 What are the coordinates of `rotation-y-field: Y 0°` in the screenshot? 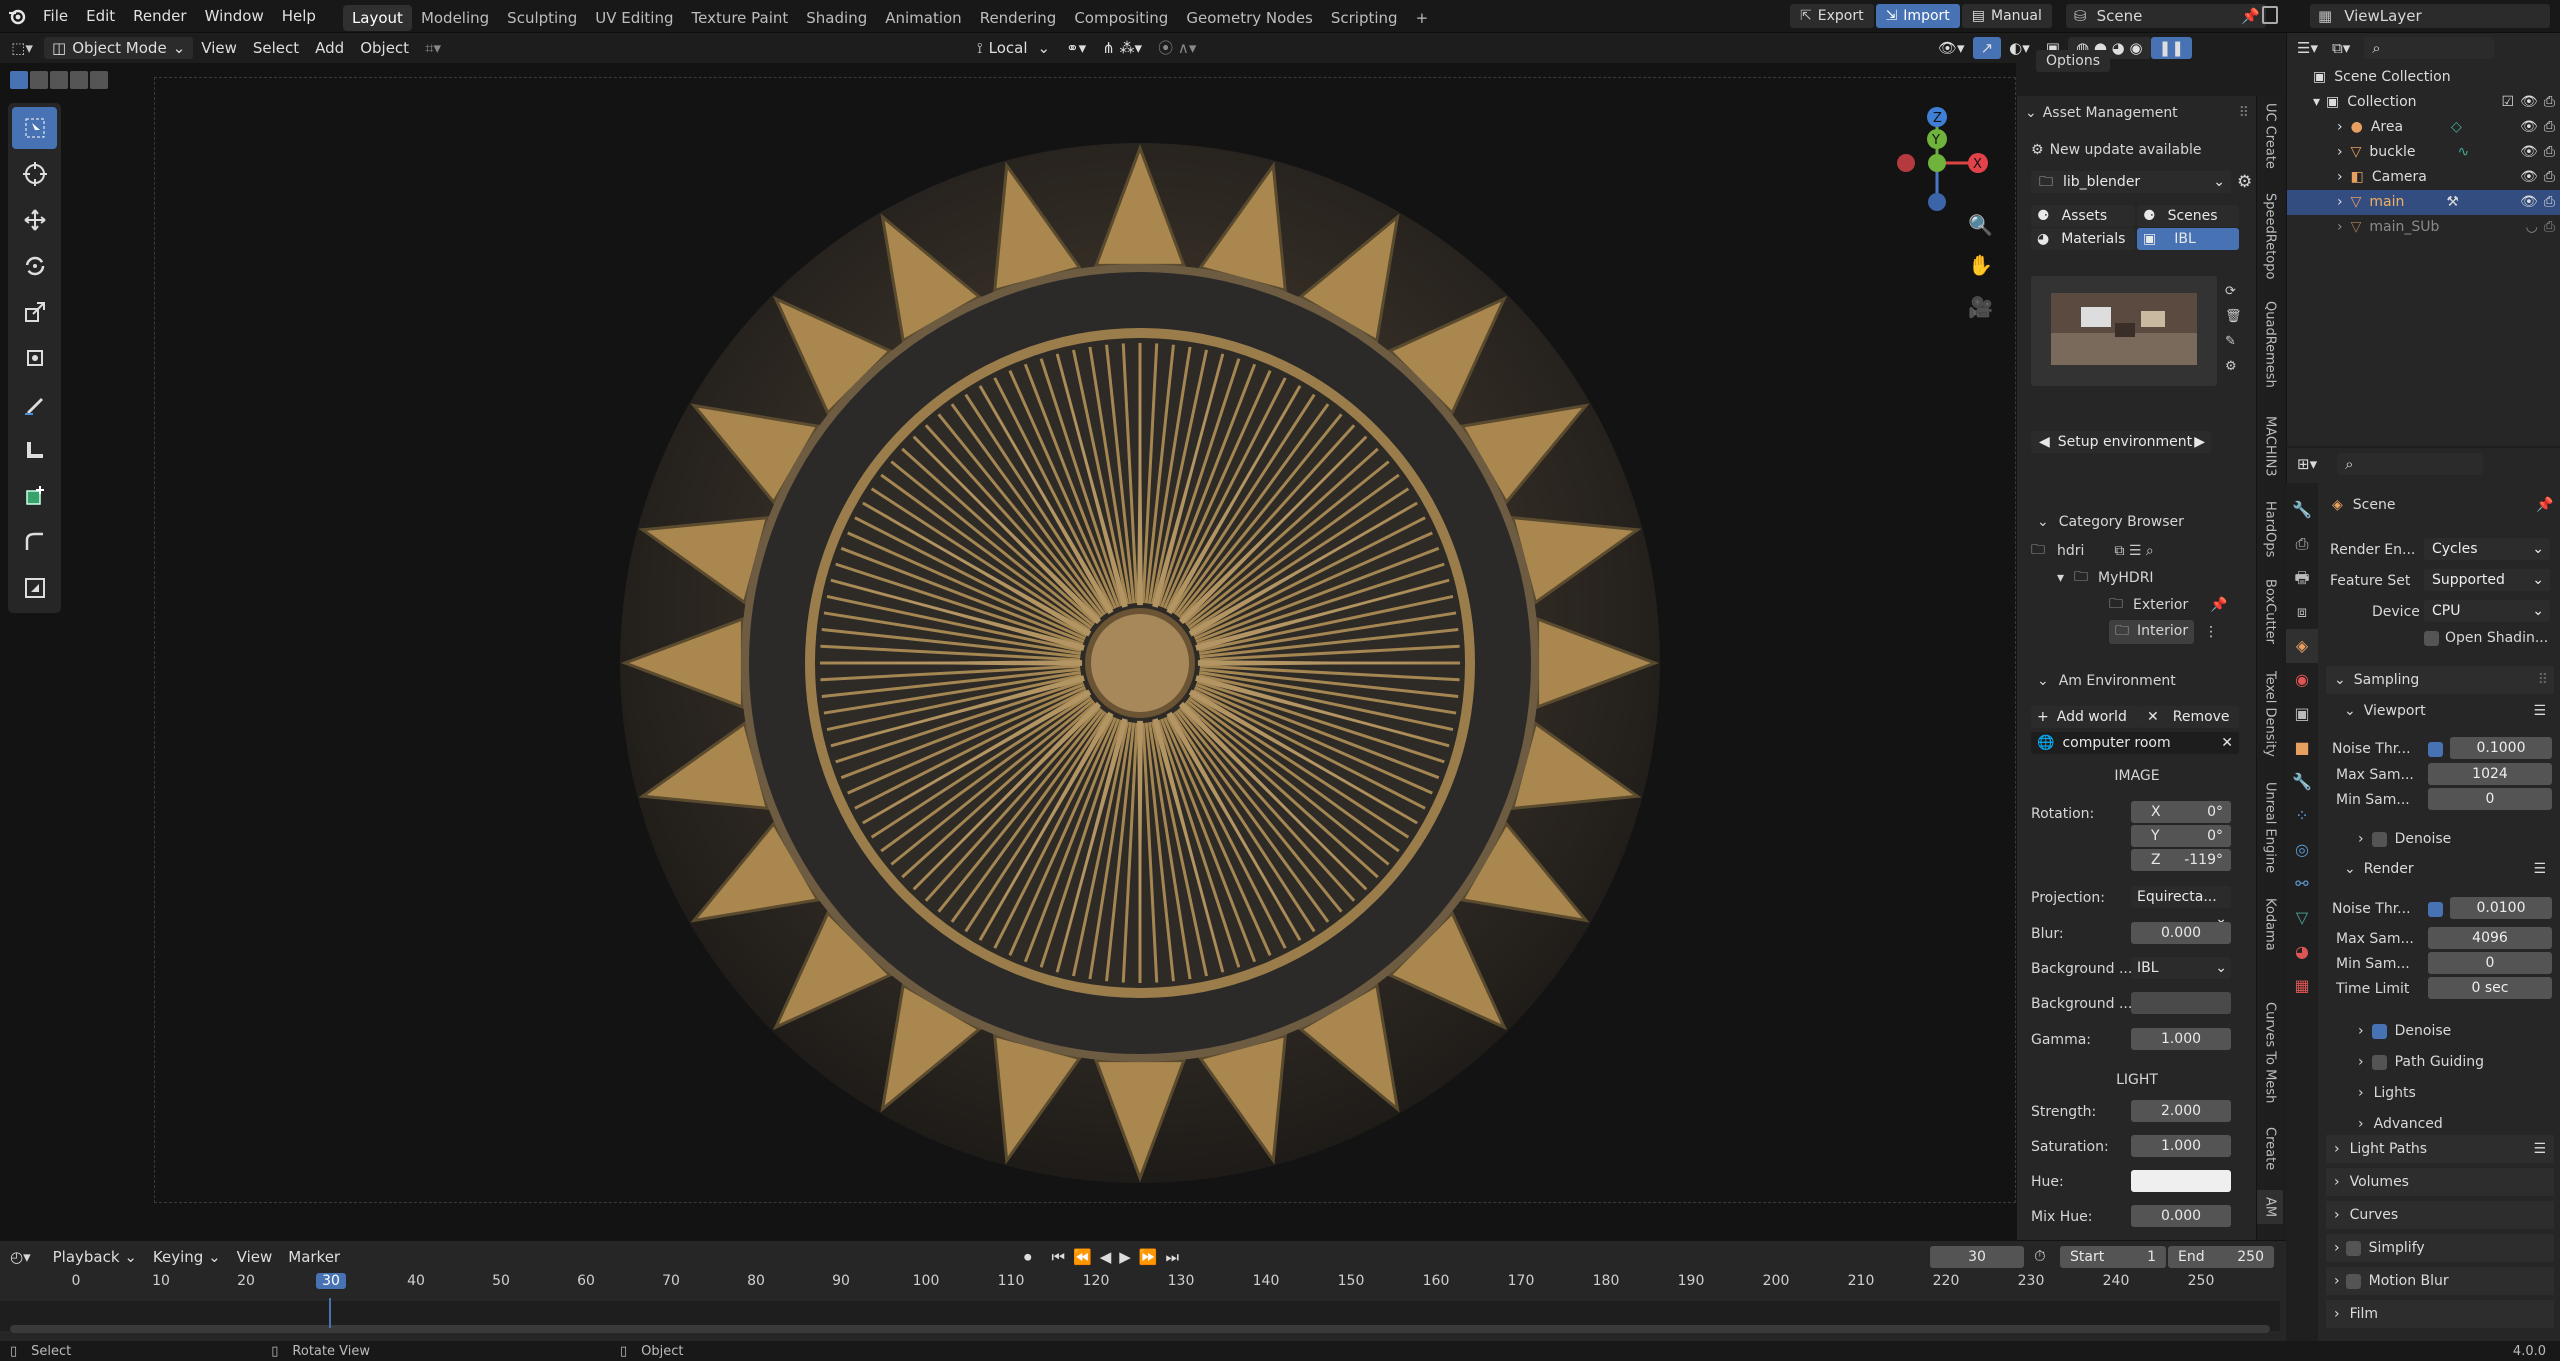 It's located at (2181, 836).